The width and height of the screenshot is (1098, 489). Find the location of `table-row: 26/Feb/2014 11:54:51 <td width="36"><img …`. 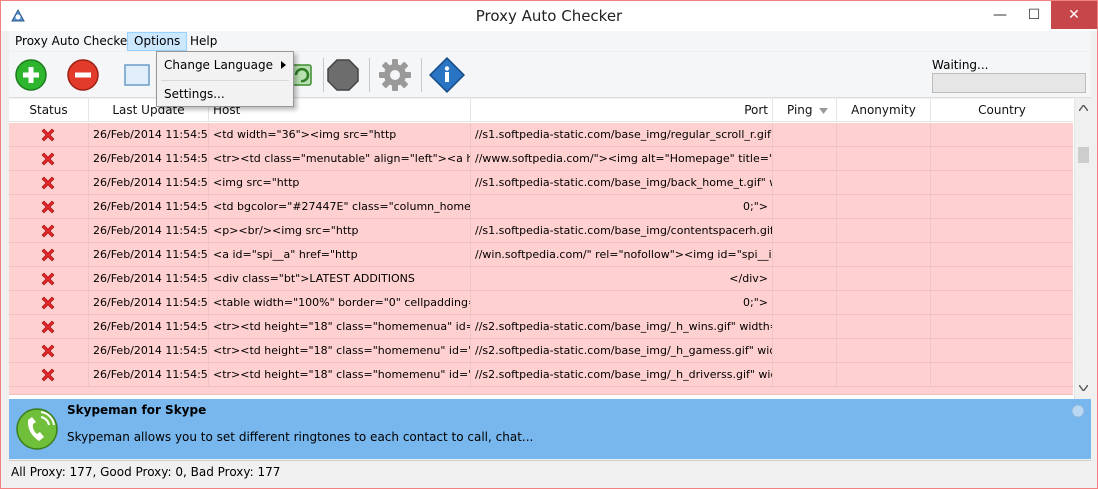

table-row: 26/Feb/2014 11:54:51 <td width="36"><img … is located at coordinates (541, 135).